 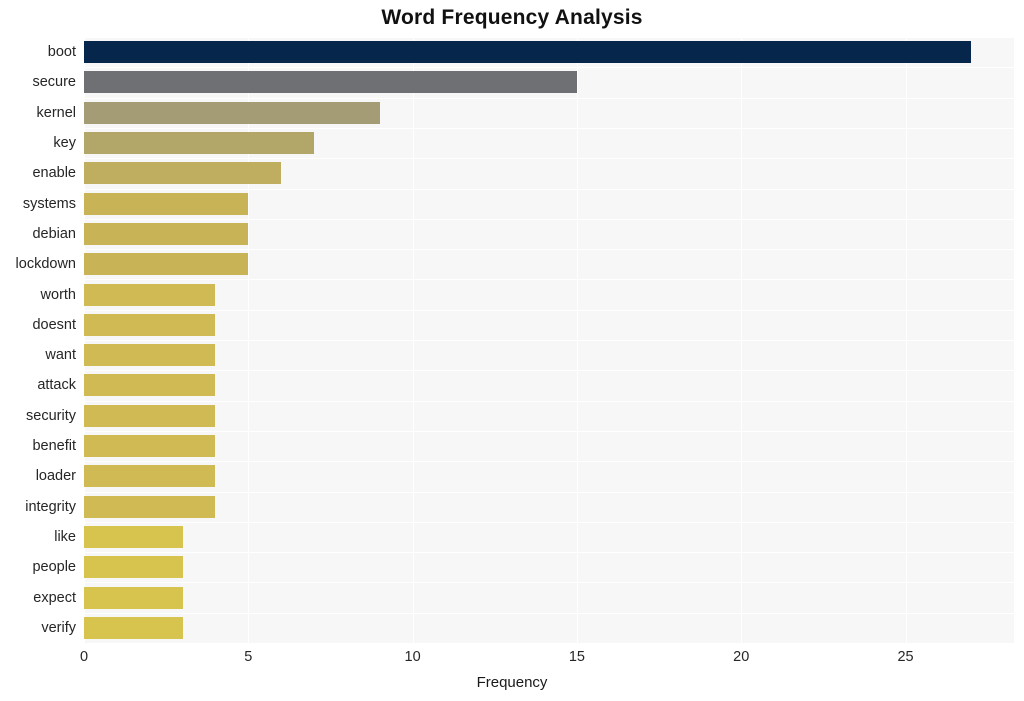 What do you see at coordinates (49, 203) in the screenshot?
I see `y-axis-tick-label: systems` at bounding box center [49, 203].